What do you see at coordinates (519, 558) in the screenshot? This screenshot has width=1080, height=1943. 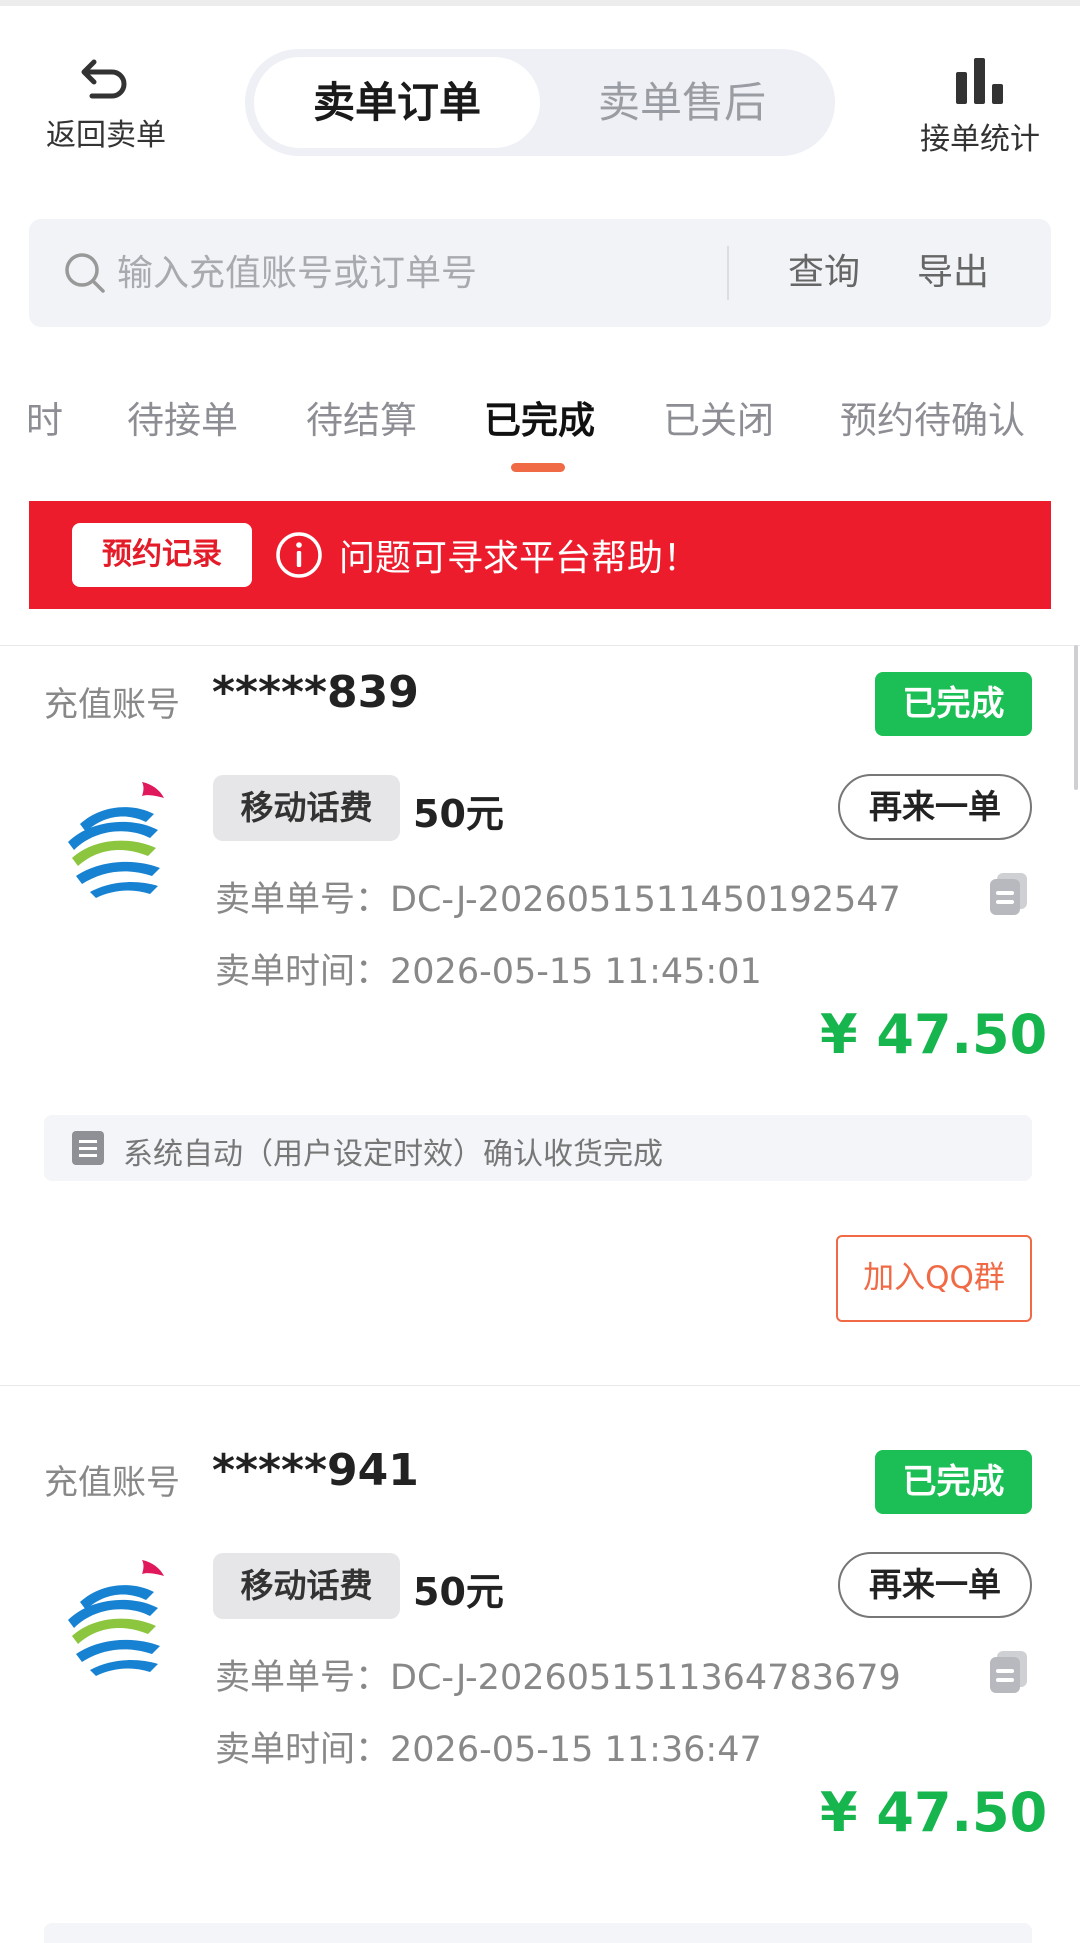 I see `notice-message: 问题可寻求平台帮助！` at bounding box center [519, 558].